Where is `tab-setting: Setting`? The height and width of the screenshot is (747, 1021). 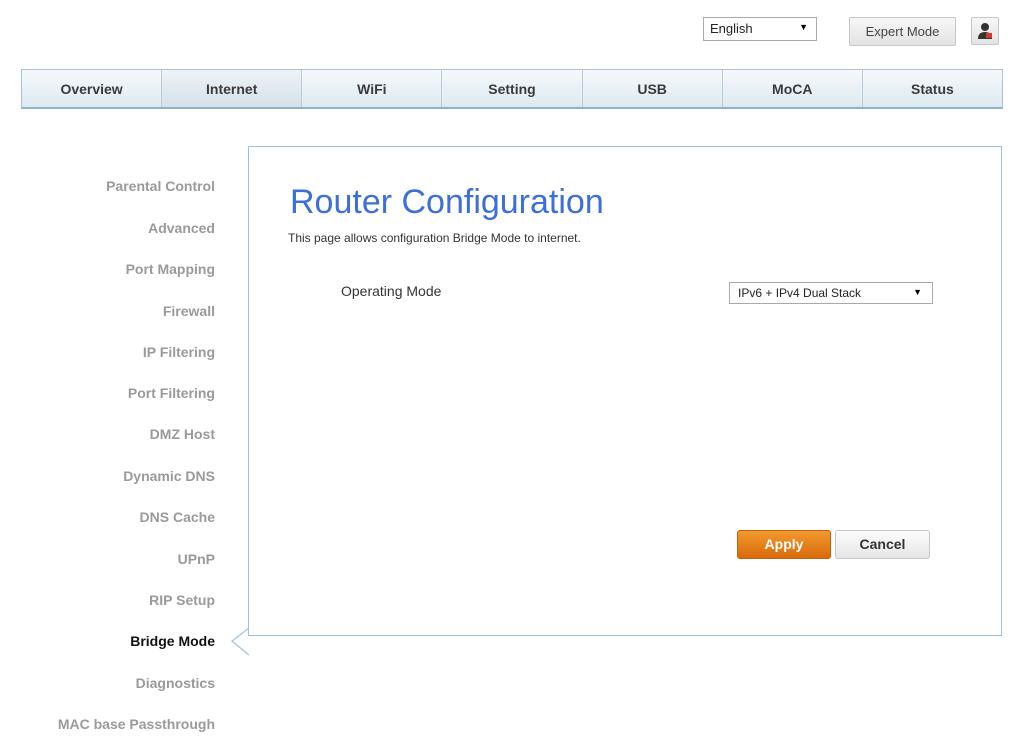
tab-setting: Setting is located at coordinates (512, 88).